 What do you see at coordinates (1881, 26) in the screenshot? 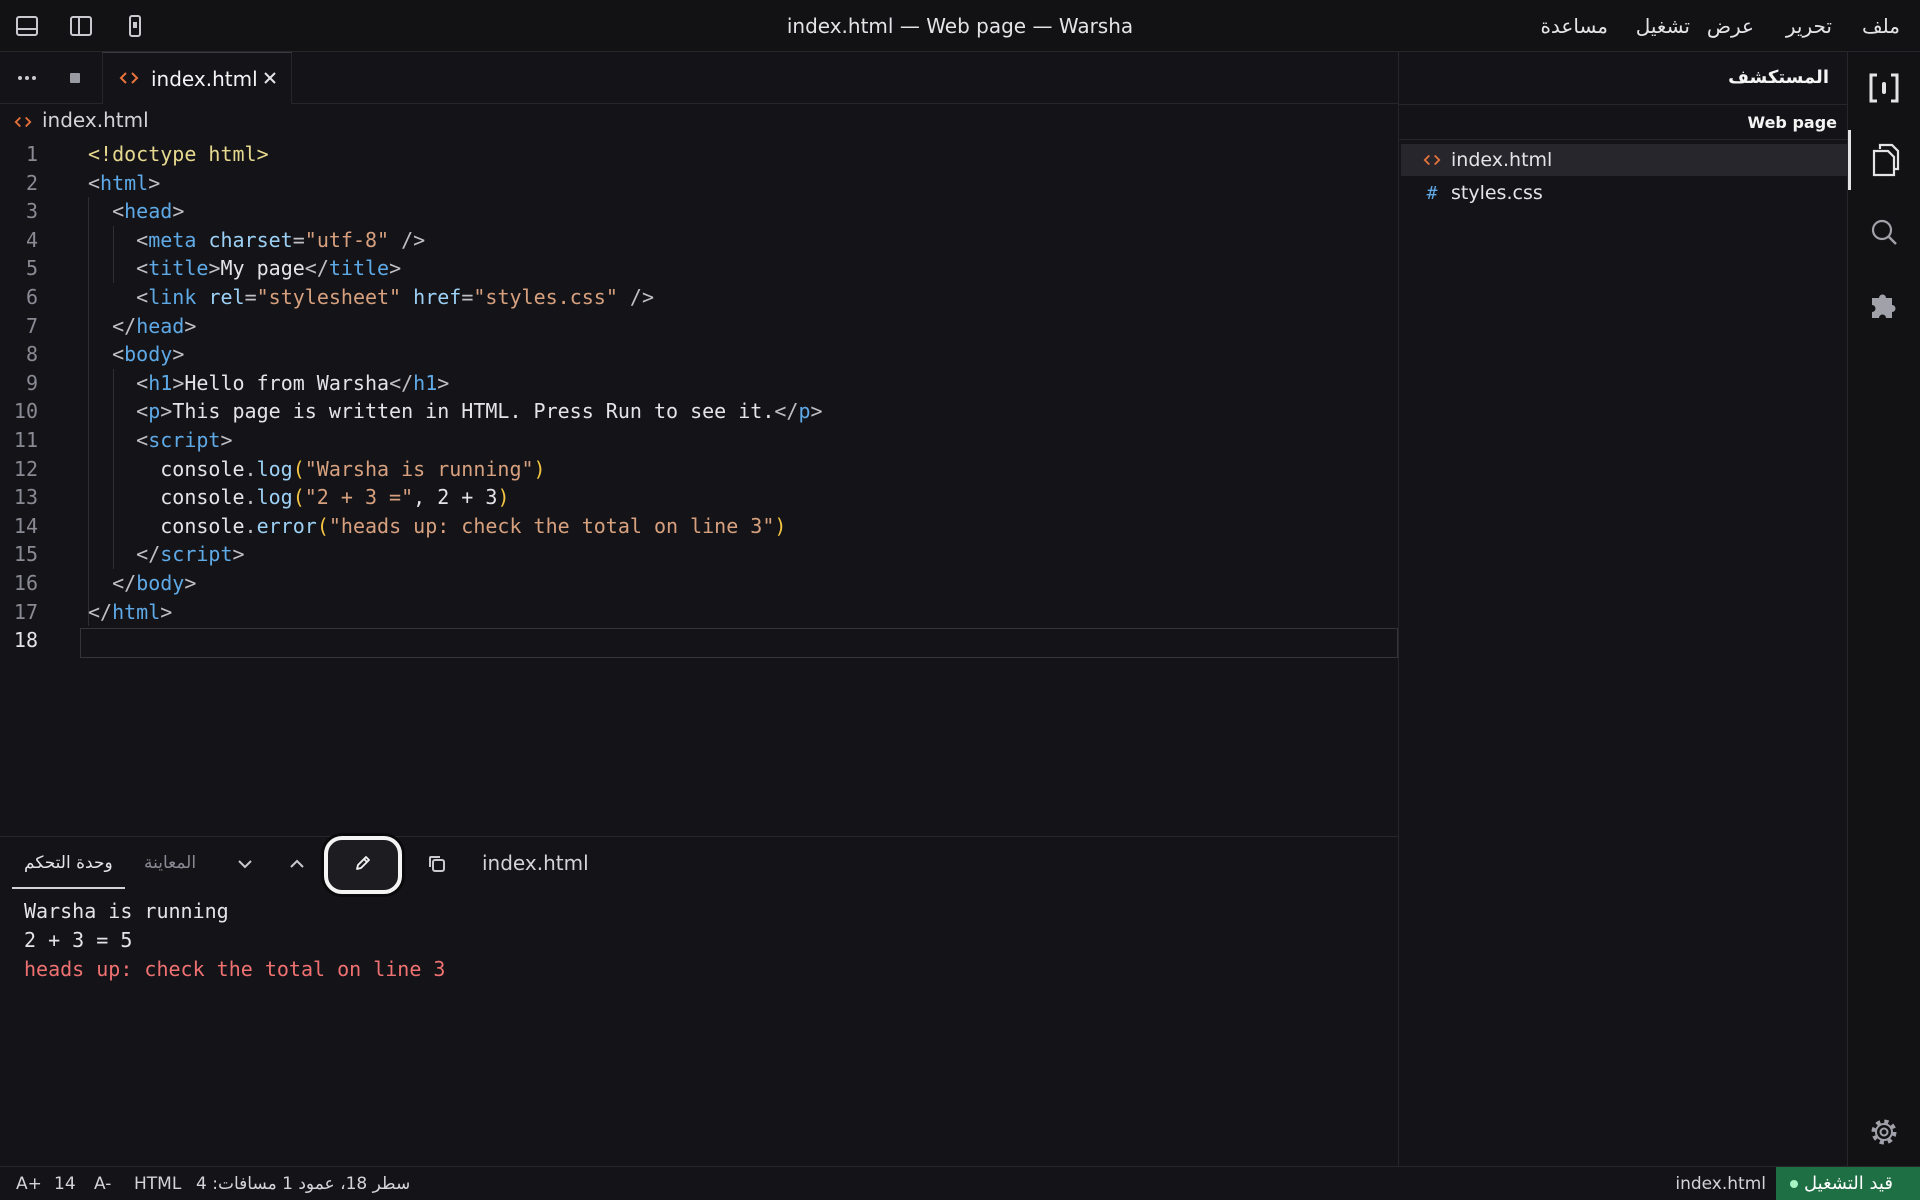
I see `menu-file: ملف` at bounding box center [1881, 26].